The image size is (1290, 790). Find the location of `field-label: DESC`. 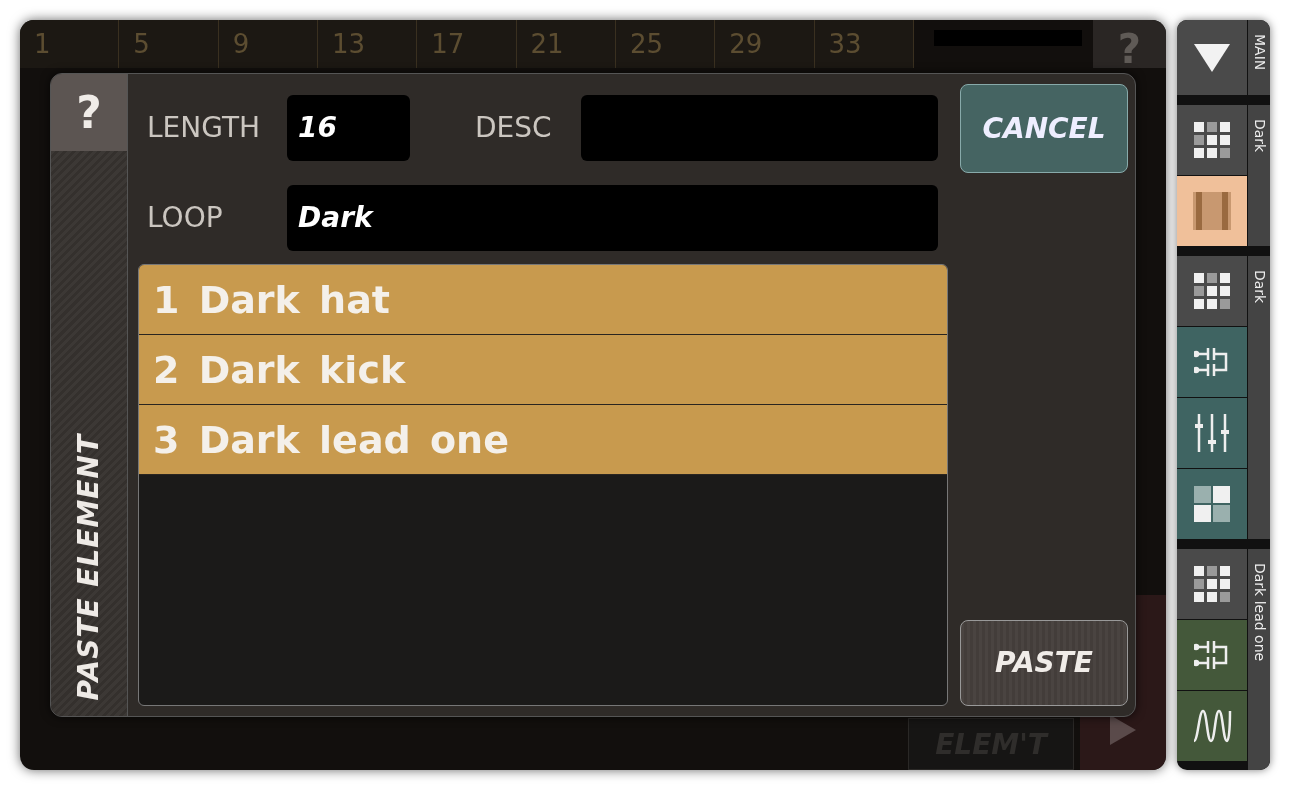

field-label: DESC is located at coordinates (514, 128).